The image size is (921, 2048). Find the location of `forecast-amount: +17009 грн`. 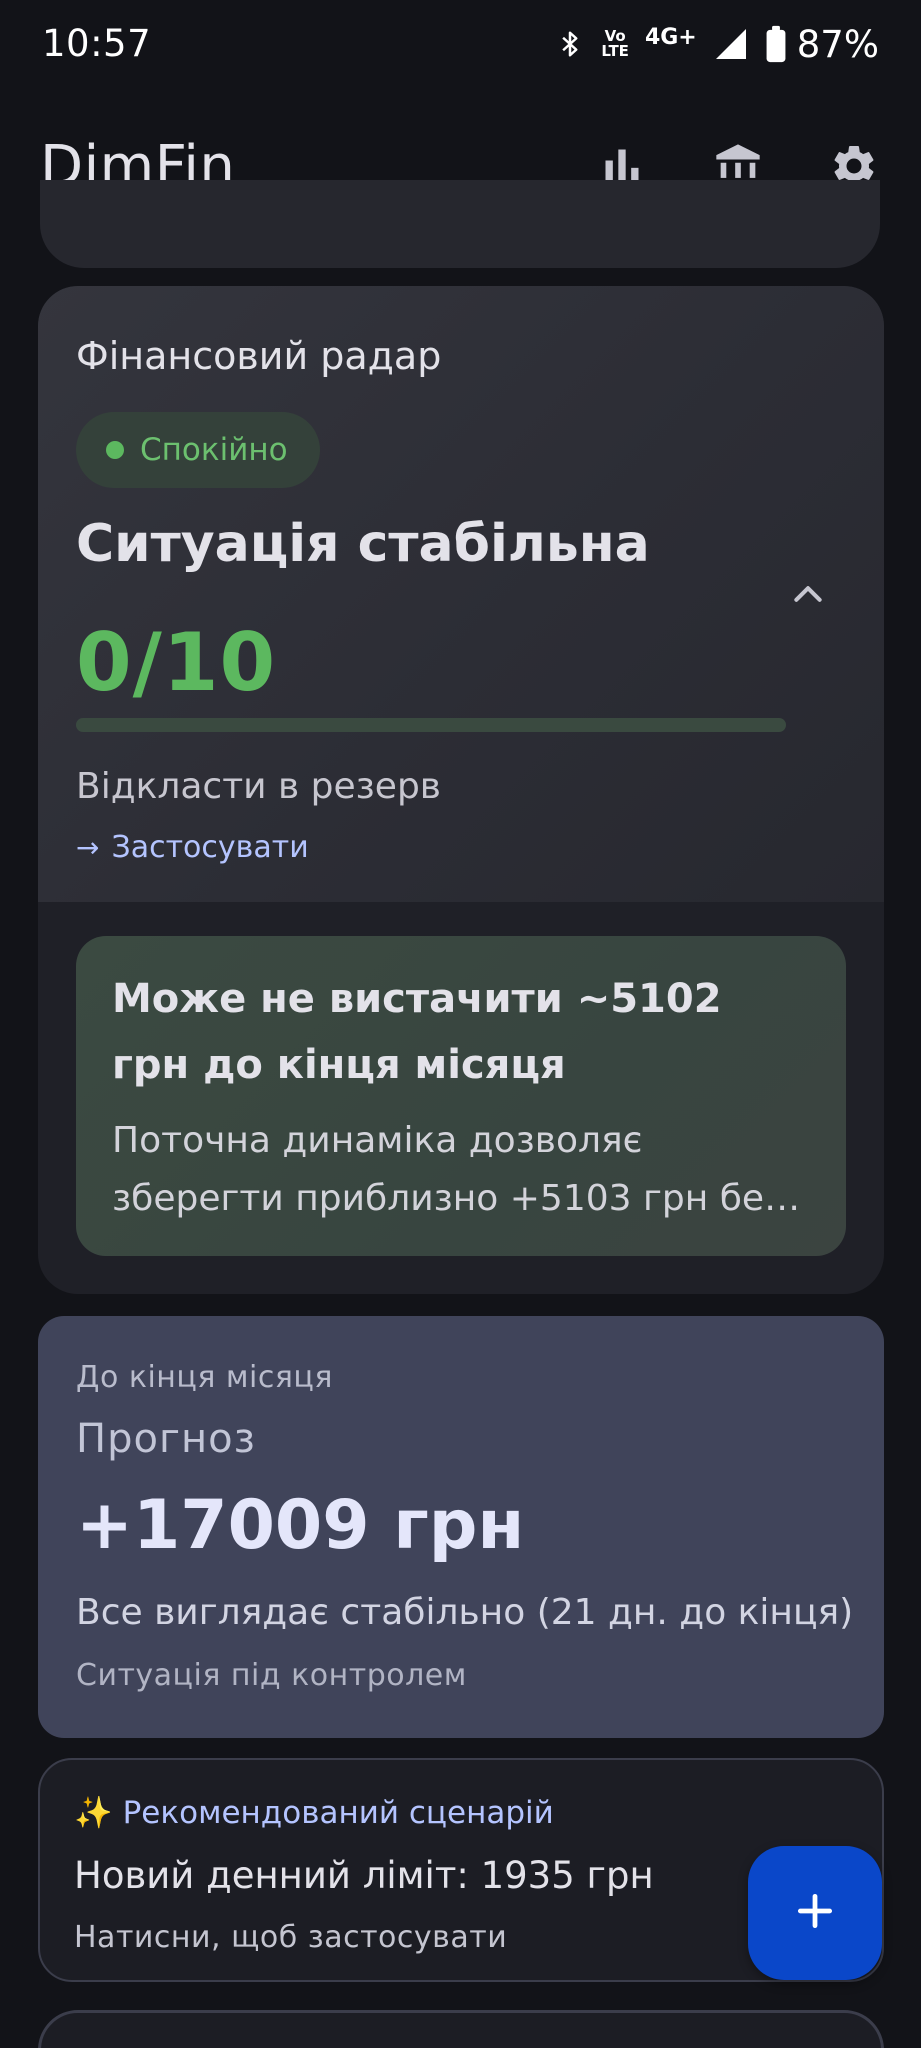

forecast-amount: +17009 грн is located at coordinates (300, 1525).